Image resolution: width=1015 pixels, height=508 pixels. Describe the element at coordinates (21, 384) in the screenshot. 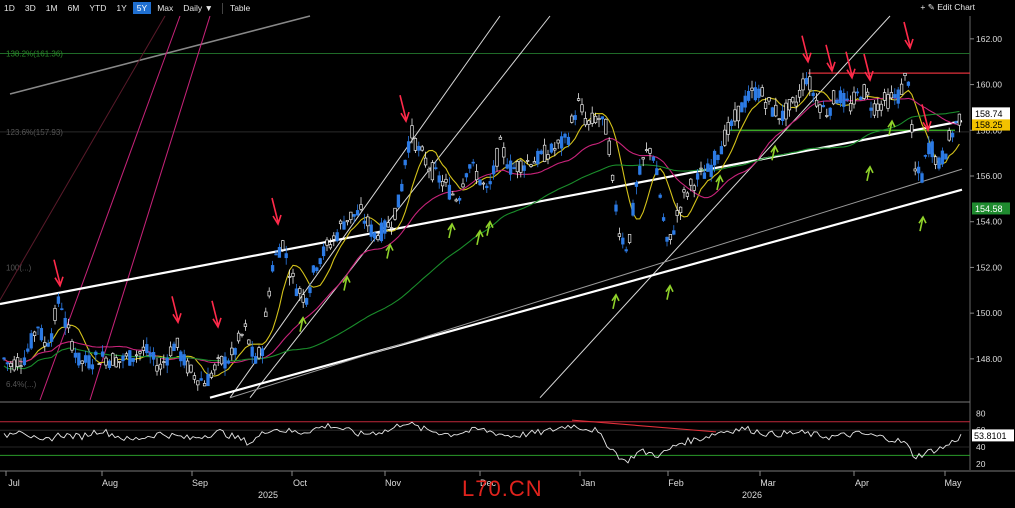

I see `fib-label: 6.4%(...)` at that location.